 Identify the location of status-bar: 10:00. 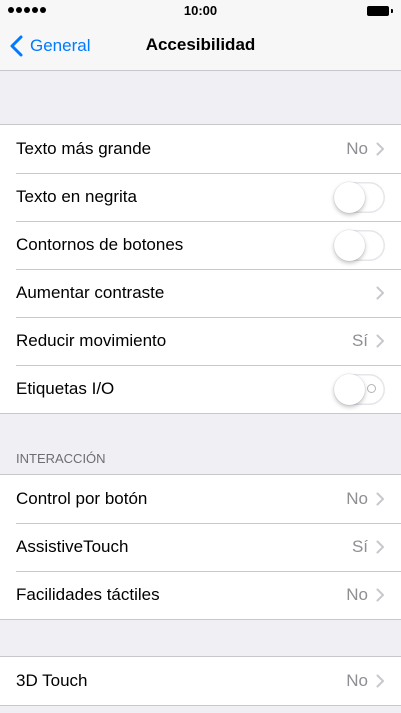
(200, 11).